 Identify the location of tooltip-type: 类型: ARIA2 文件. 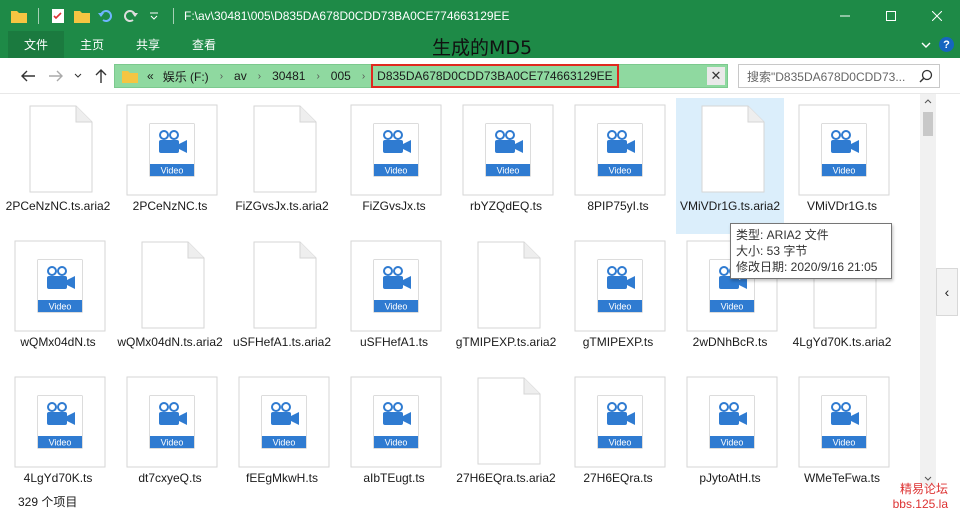
(782, 235).